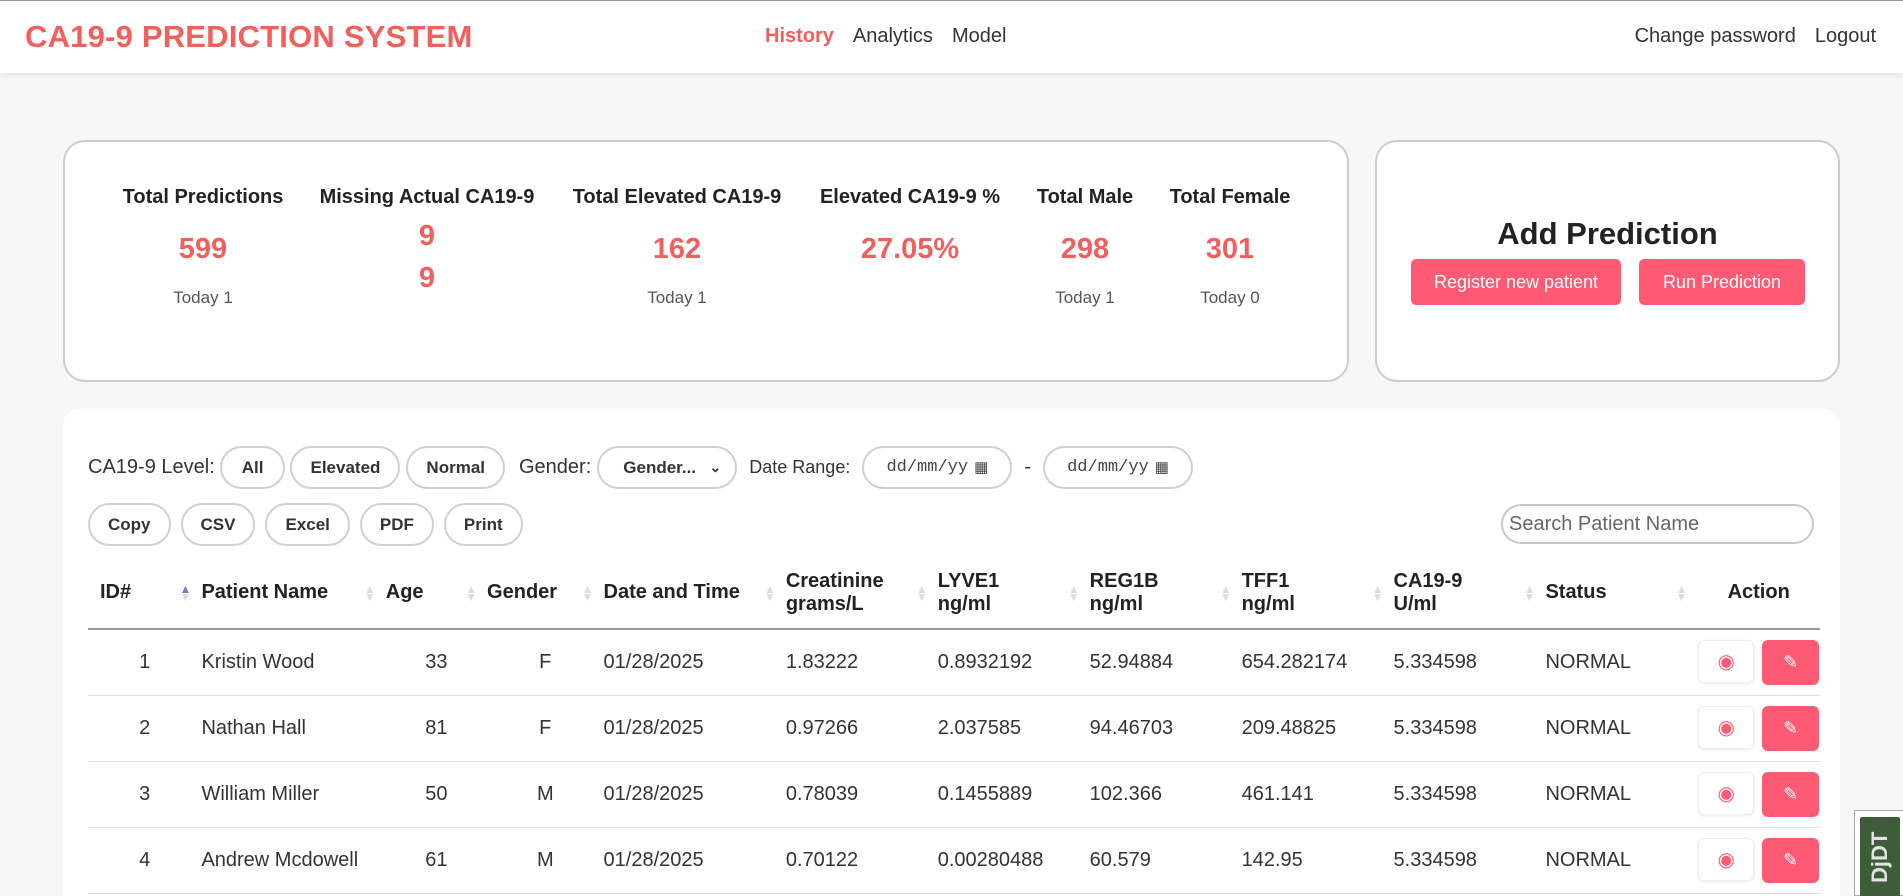 The image size is (1903, 896). I want to click on th-status: Status ▲ ▼, so click(1621, 593).